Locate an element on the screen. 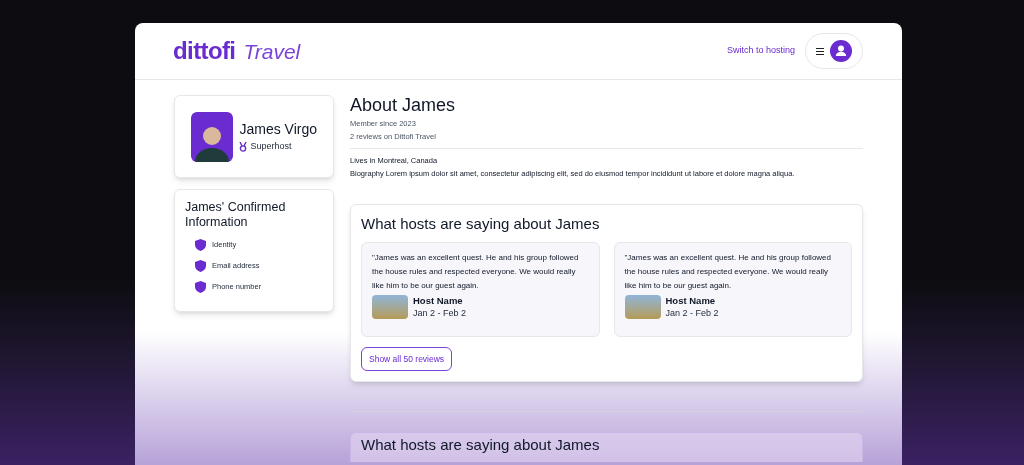 The width and height of the screenshot is (1024, 465). account-menu-button is located at coordinates (834, 51).